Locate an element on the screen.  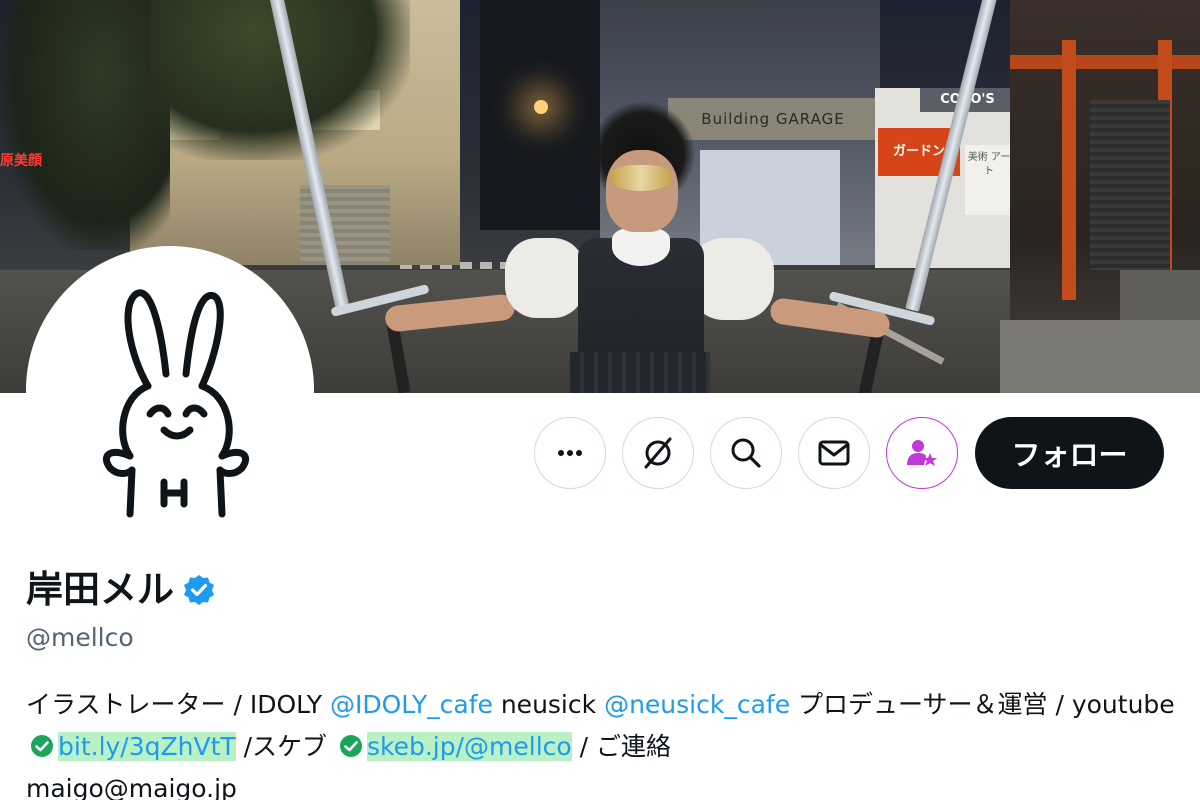
grok-icon is located at coordinates (658, 453).